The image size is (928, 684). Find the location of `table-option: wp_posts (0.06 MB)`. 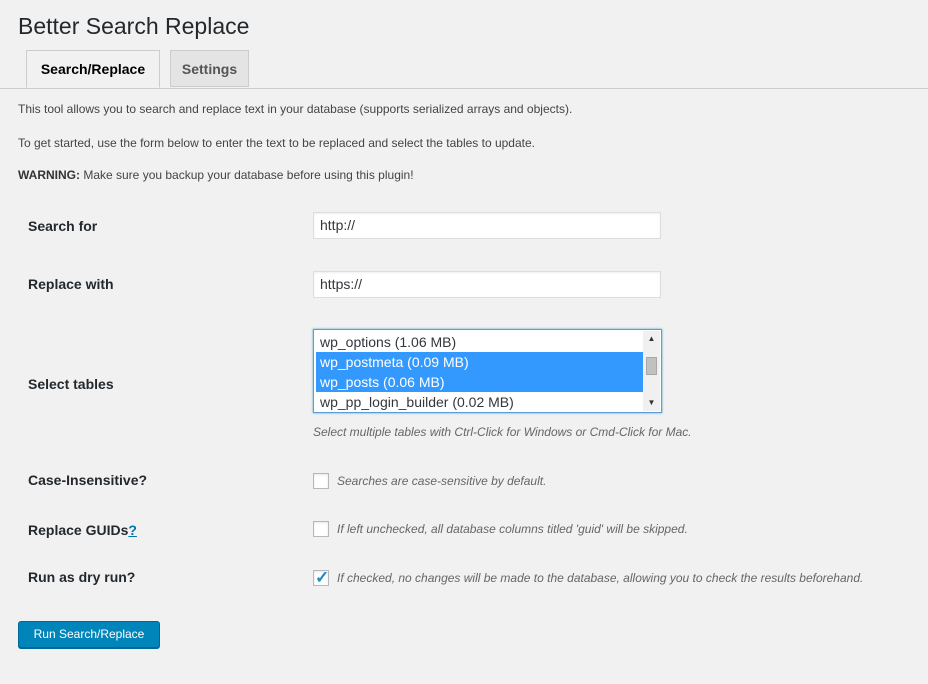

table-option: wp_posts (0.06 MB) is located at coordinates (479, 382).